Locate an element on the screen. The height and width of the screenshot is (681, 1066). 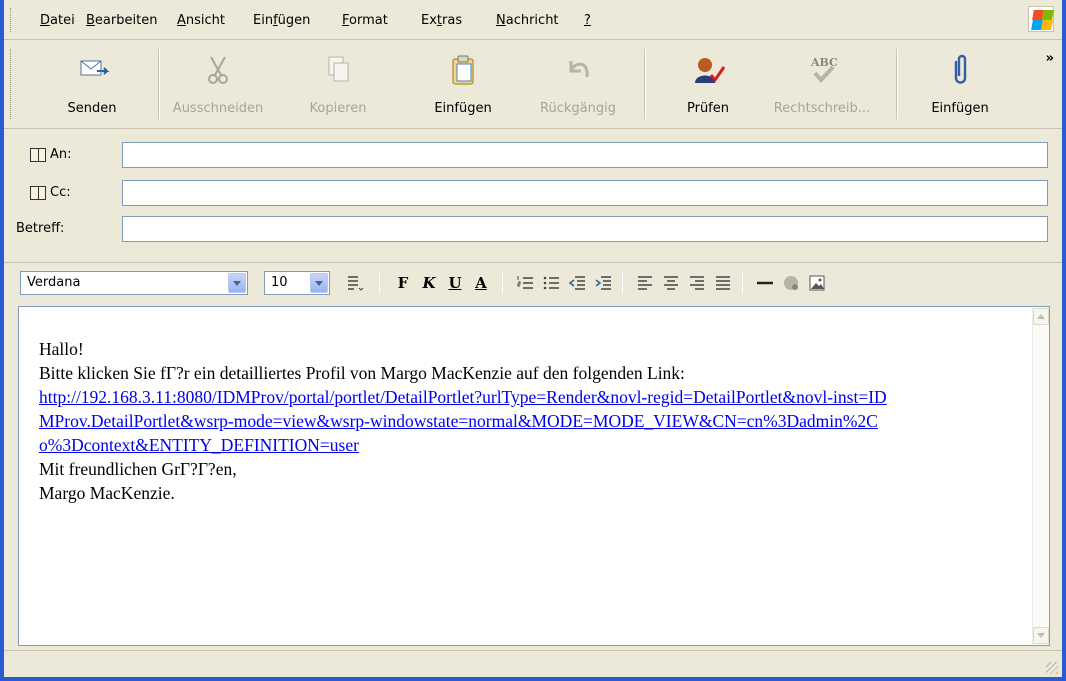
bullet-list-button is located at coordinates (551, 283).